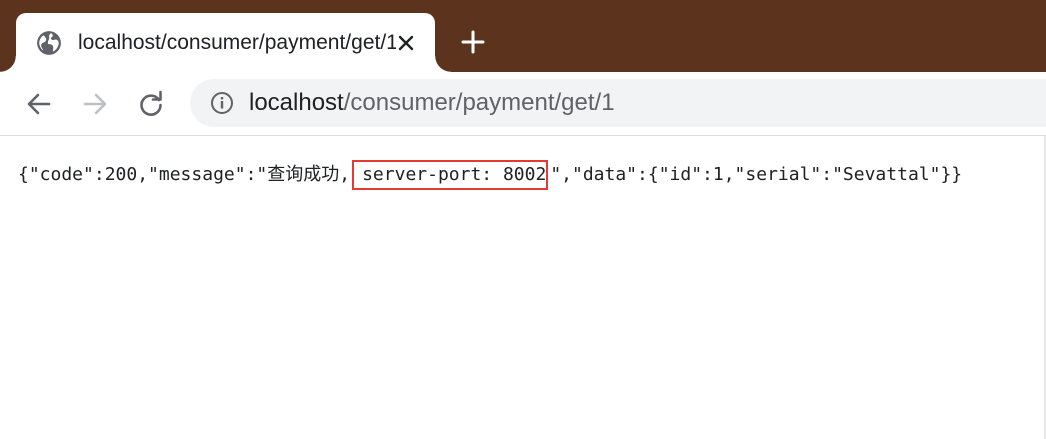 This screenshot has width=1046, height=439. Describe the element at coordinates (151, 104) in the screenshot. I see `reload-icon` at that location.